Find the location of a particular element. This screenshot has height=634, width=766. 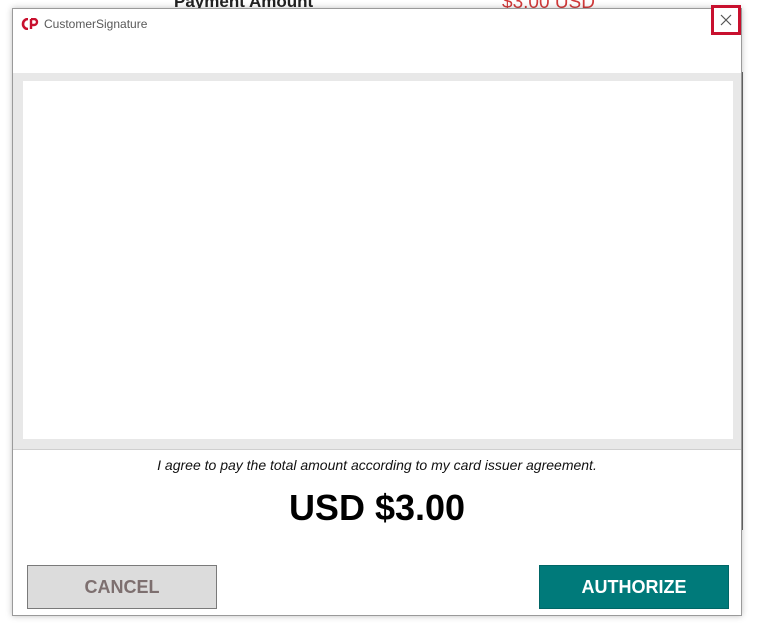

amount-display: USD $3.00 is located at coordinates (377, 507).